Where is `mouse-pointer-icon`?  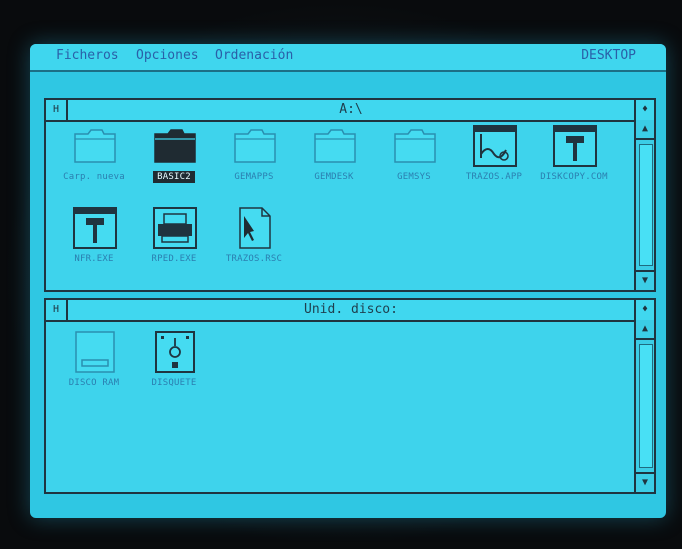 mouse-pointer-icon is located at coordinates (249, 228).